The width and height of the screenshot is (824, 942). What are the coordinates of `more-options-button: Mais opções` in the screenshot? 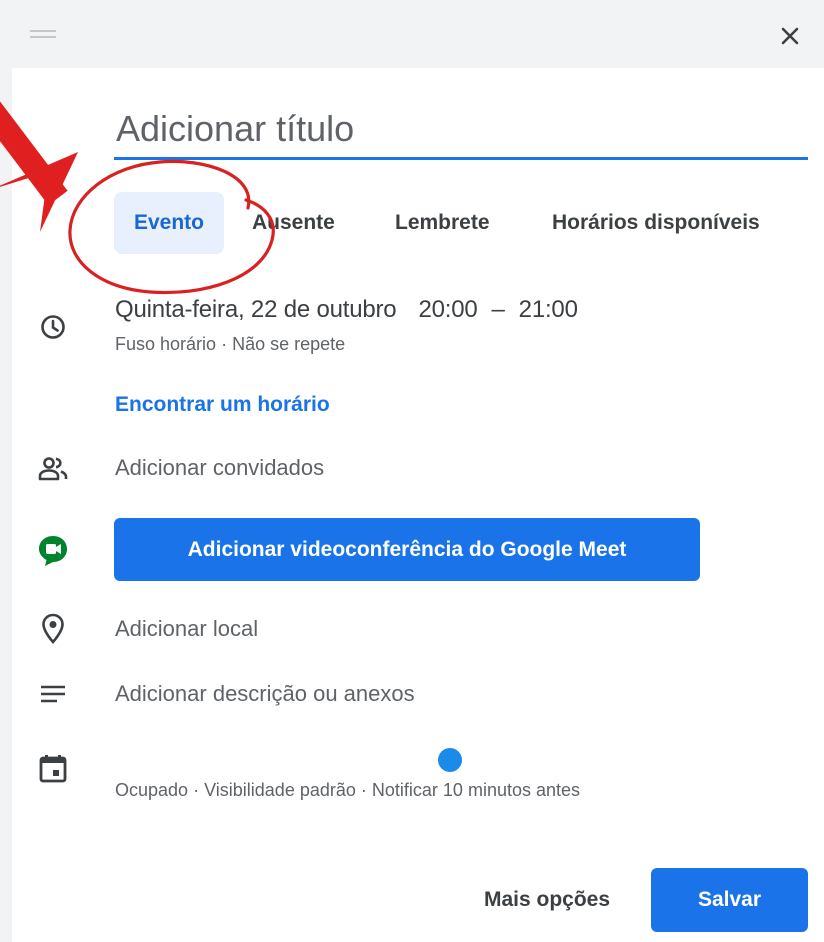 It's located at (547, 900).